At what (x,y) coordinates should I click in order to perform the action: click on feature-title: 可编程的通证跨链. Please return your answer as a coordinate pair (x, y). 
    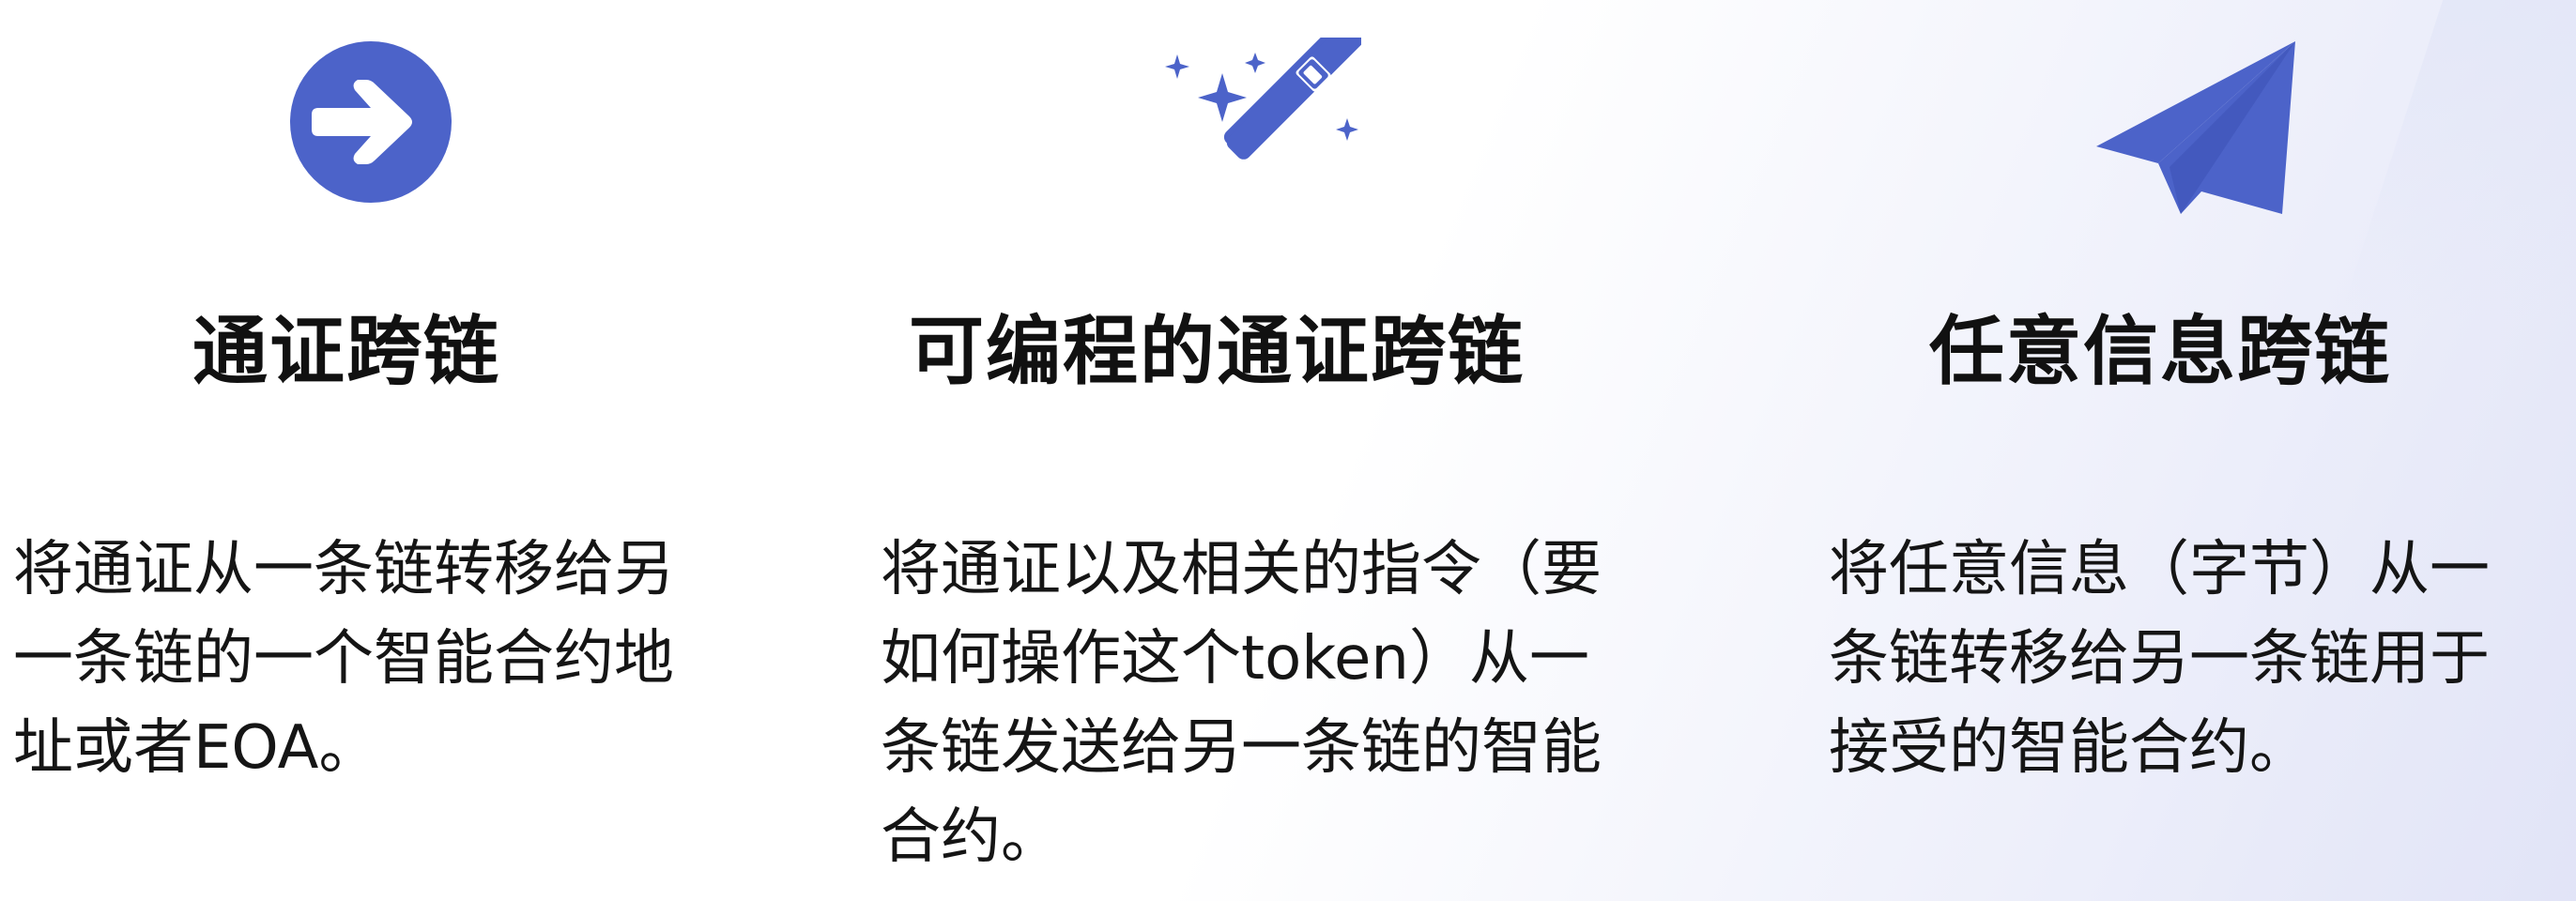
    Looking at the image, I should click on (1217, 352).